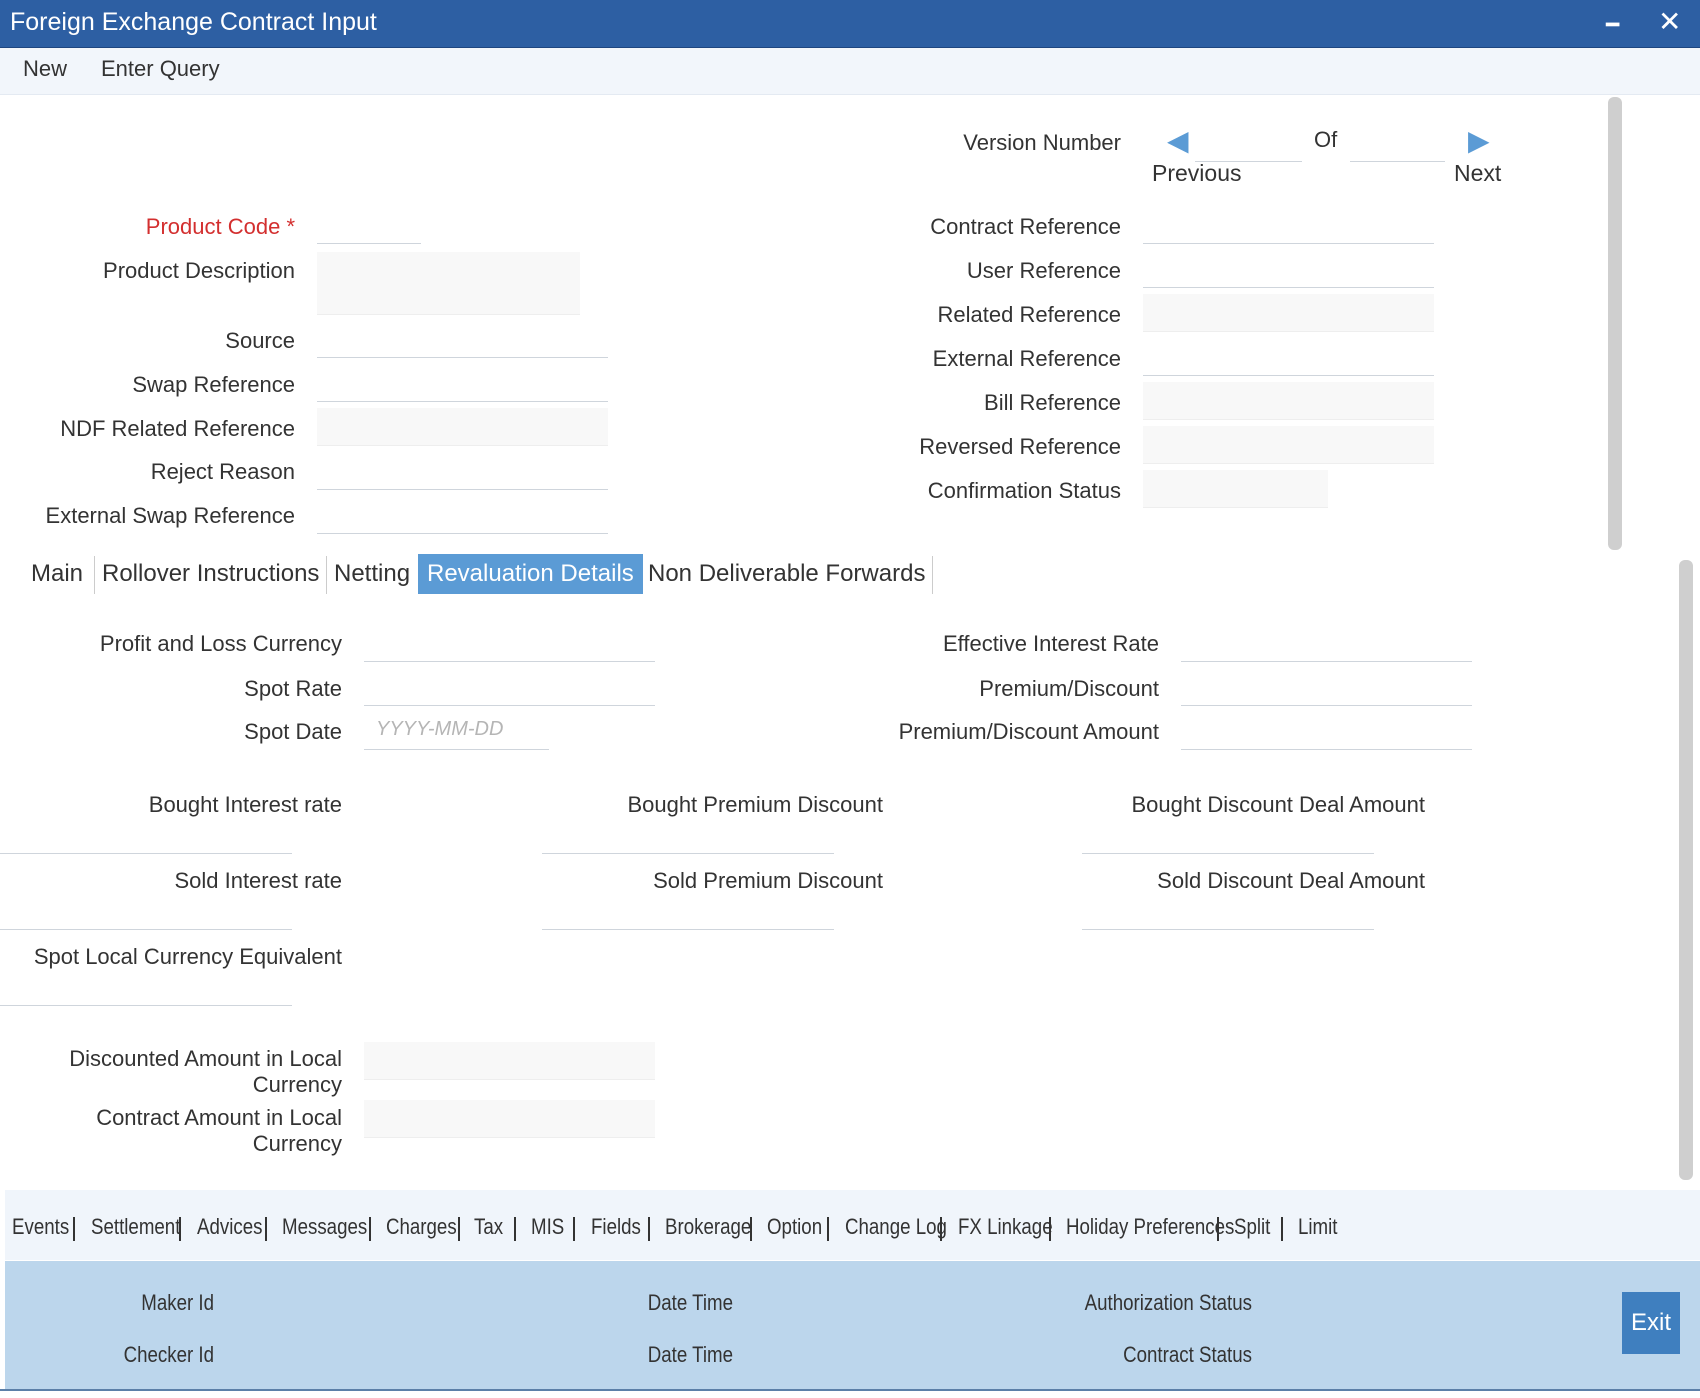 The image size is (1700, 1398). Describe the element at coordinates (462, 471) in the screenshot. I see `reject-reason-field` at that location.